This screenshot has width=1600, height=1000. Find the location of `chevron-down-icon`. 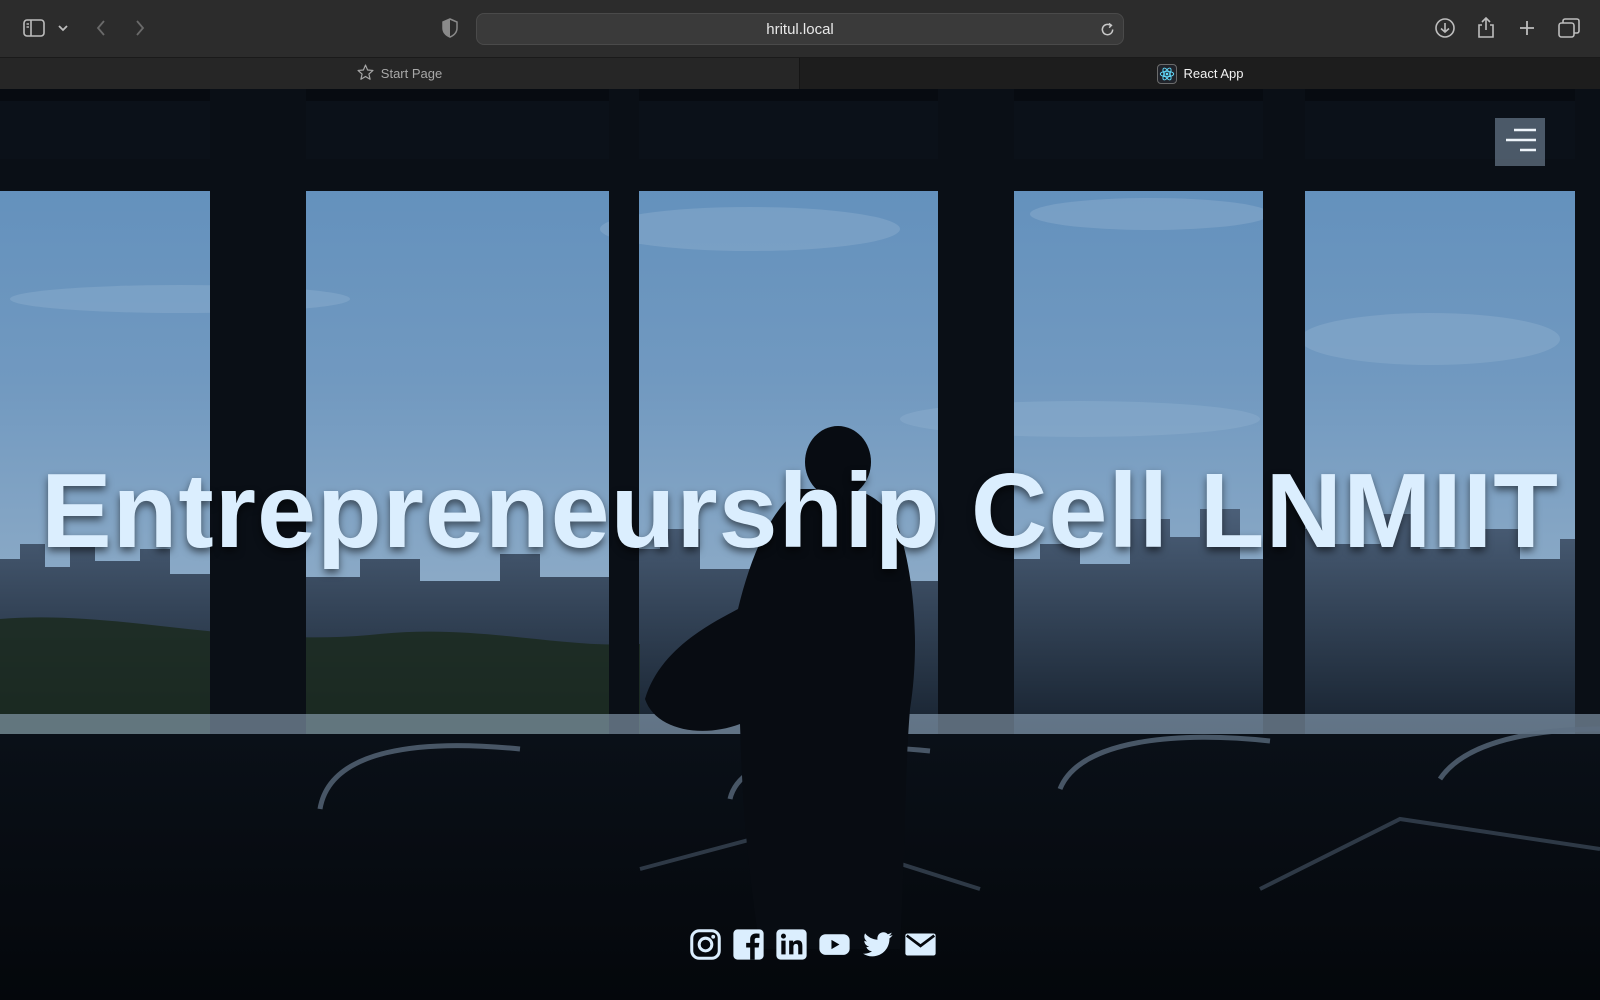

chevron-down-icon is located at coordinates (63, 28).